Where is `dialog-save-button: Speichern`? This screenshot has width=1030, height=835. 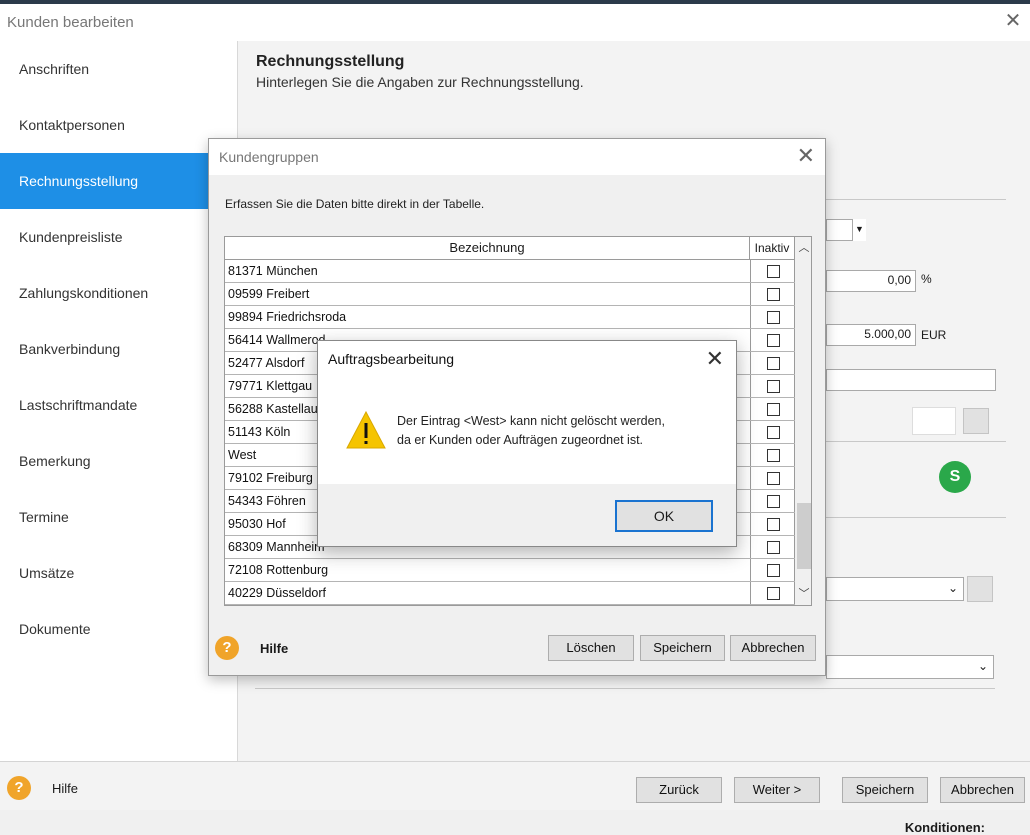
dialog-save-button: Speichern is located at coordinates (682, 648).